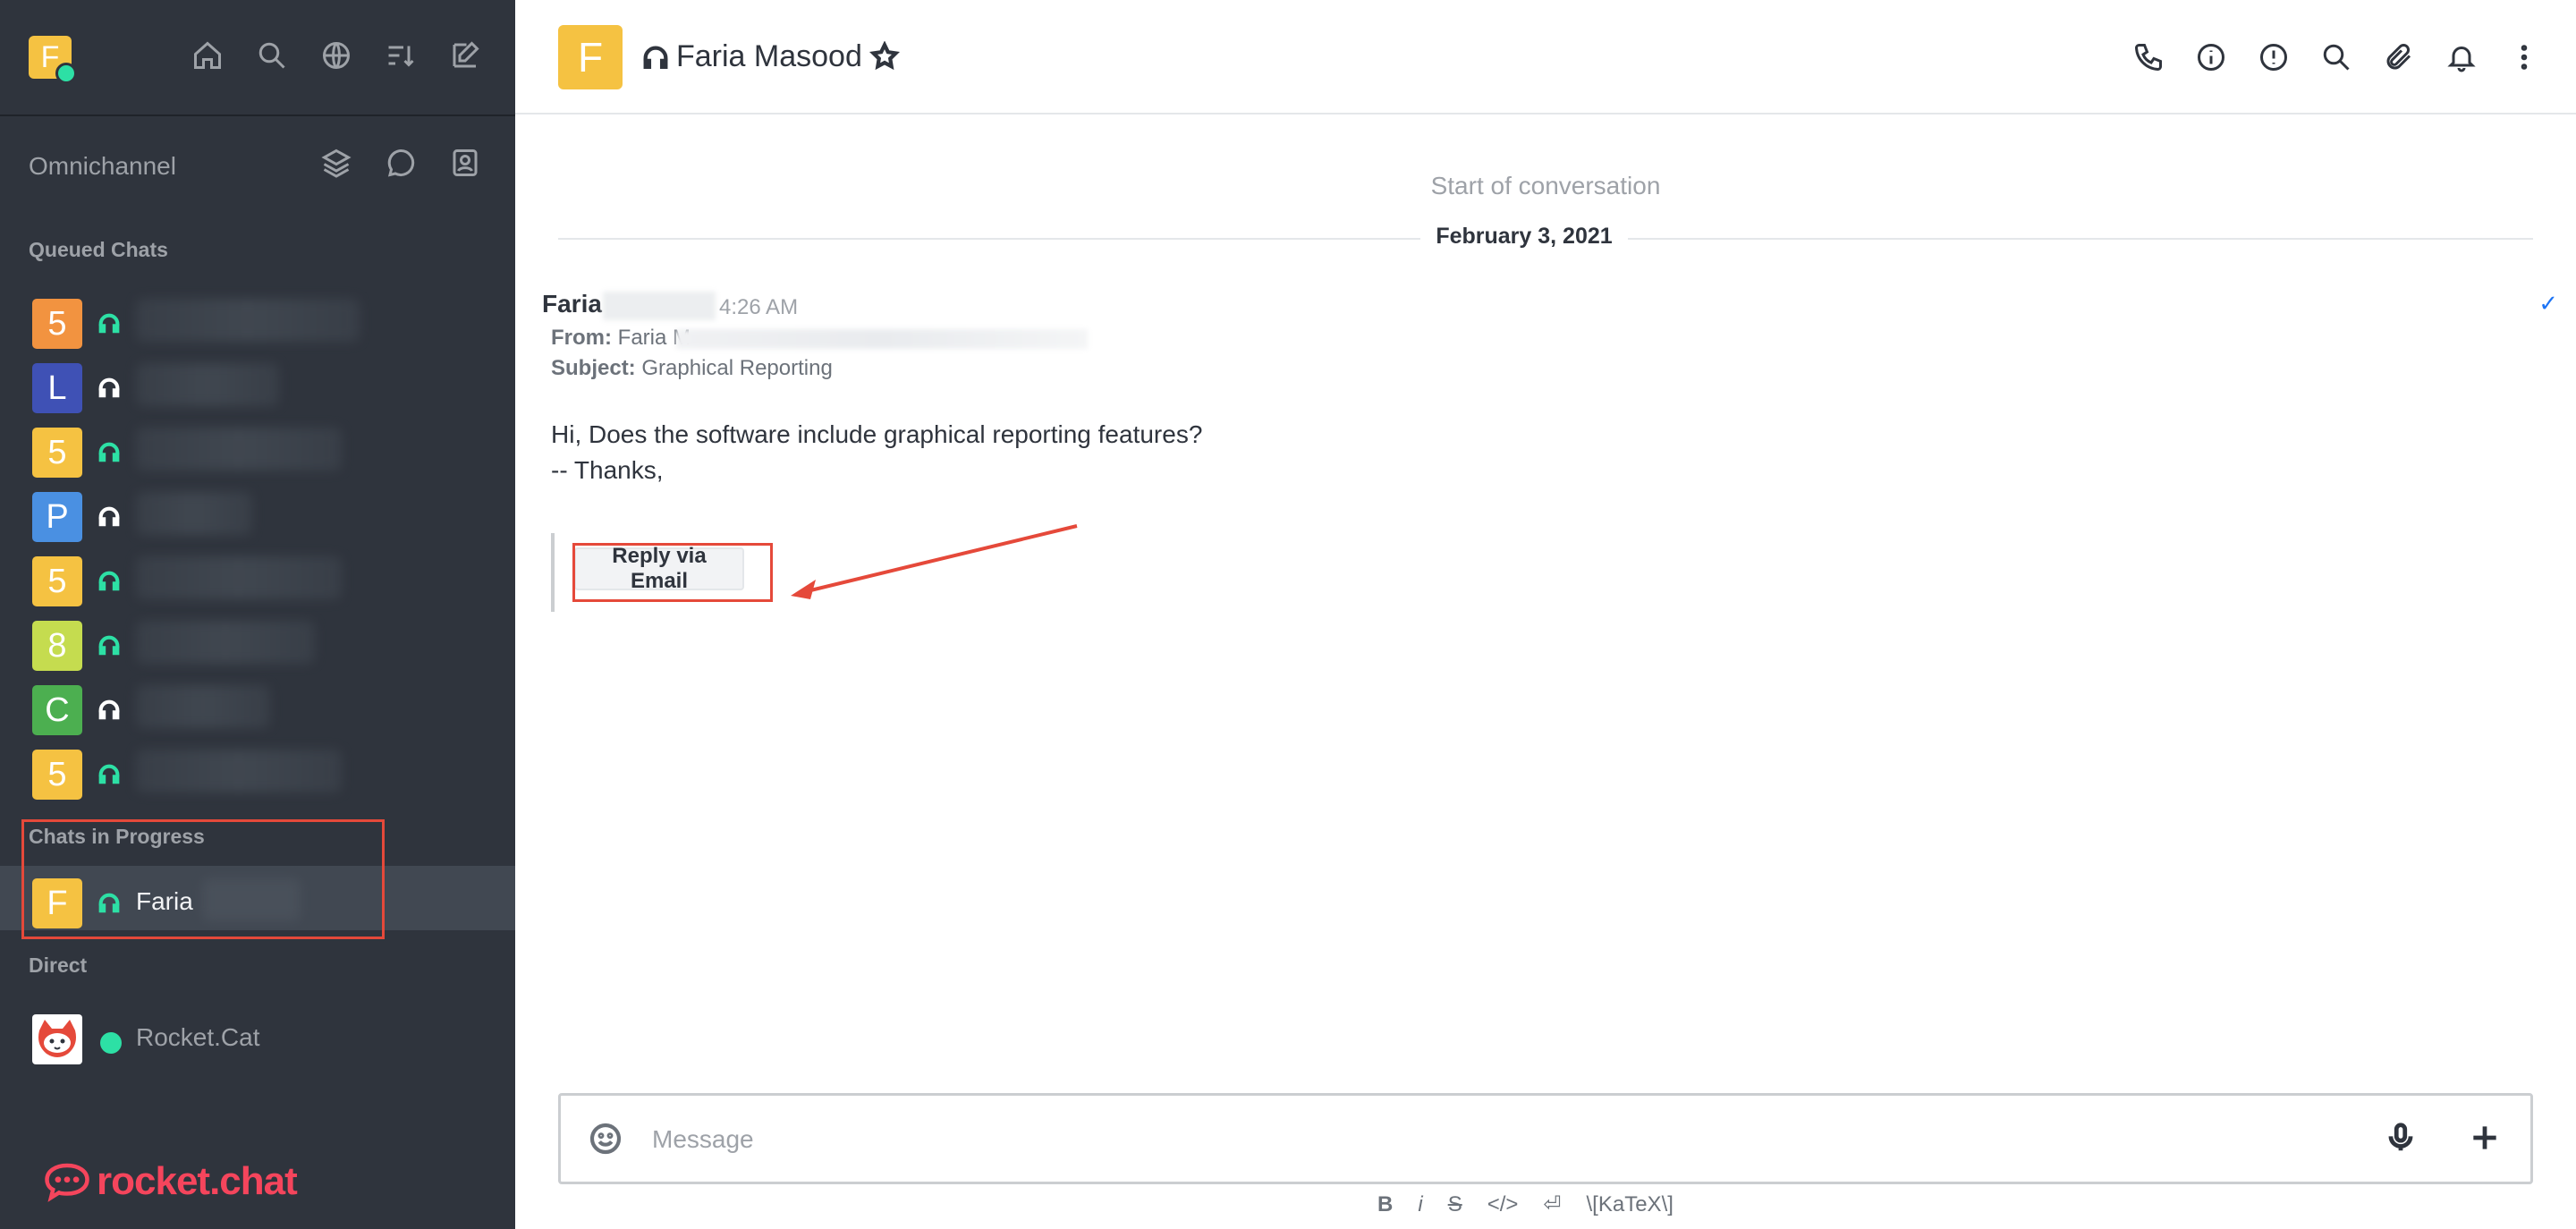  I want to click on star-icon, so click(885, 56).